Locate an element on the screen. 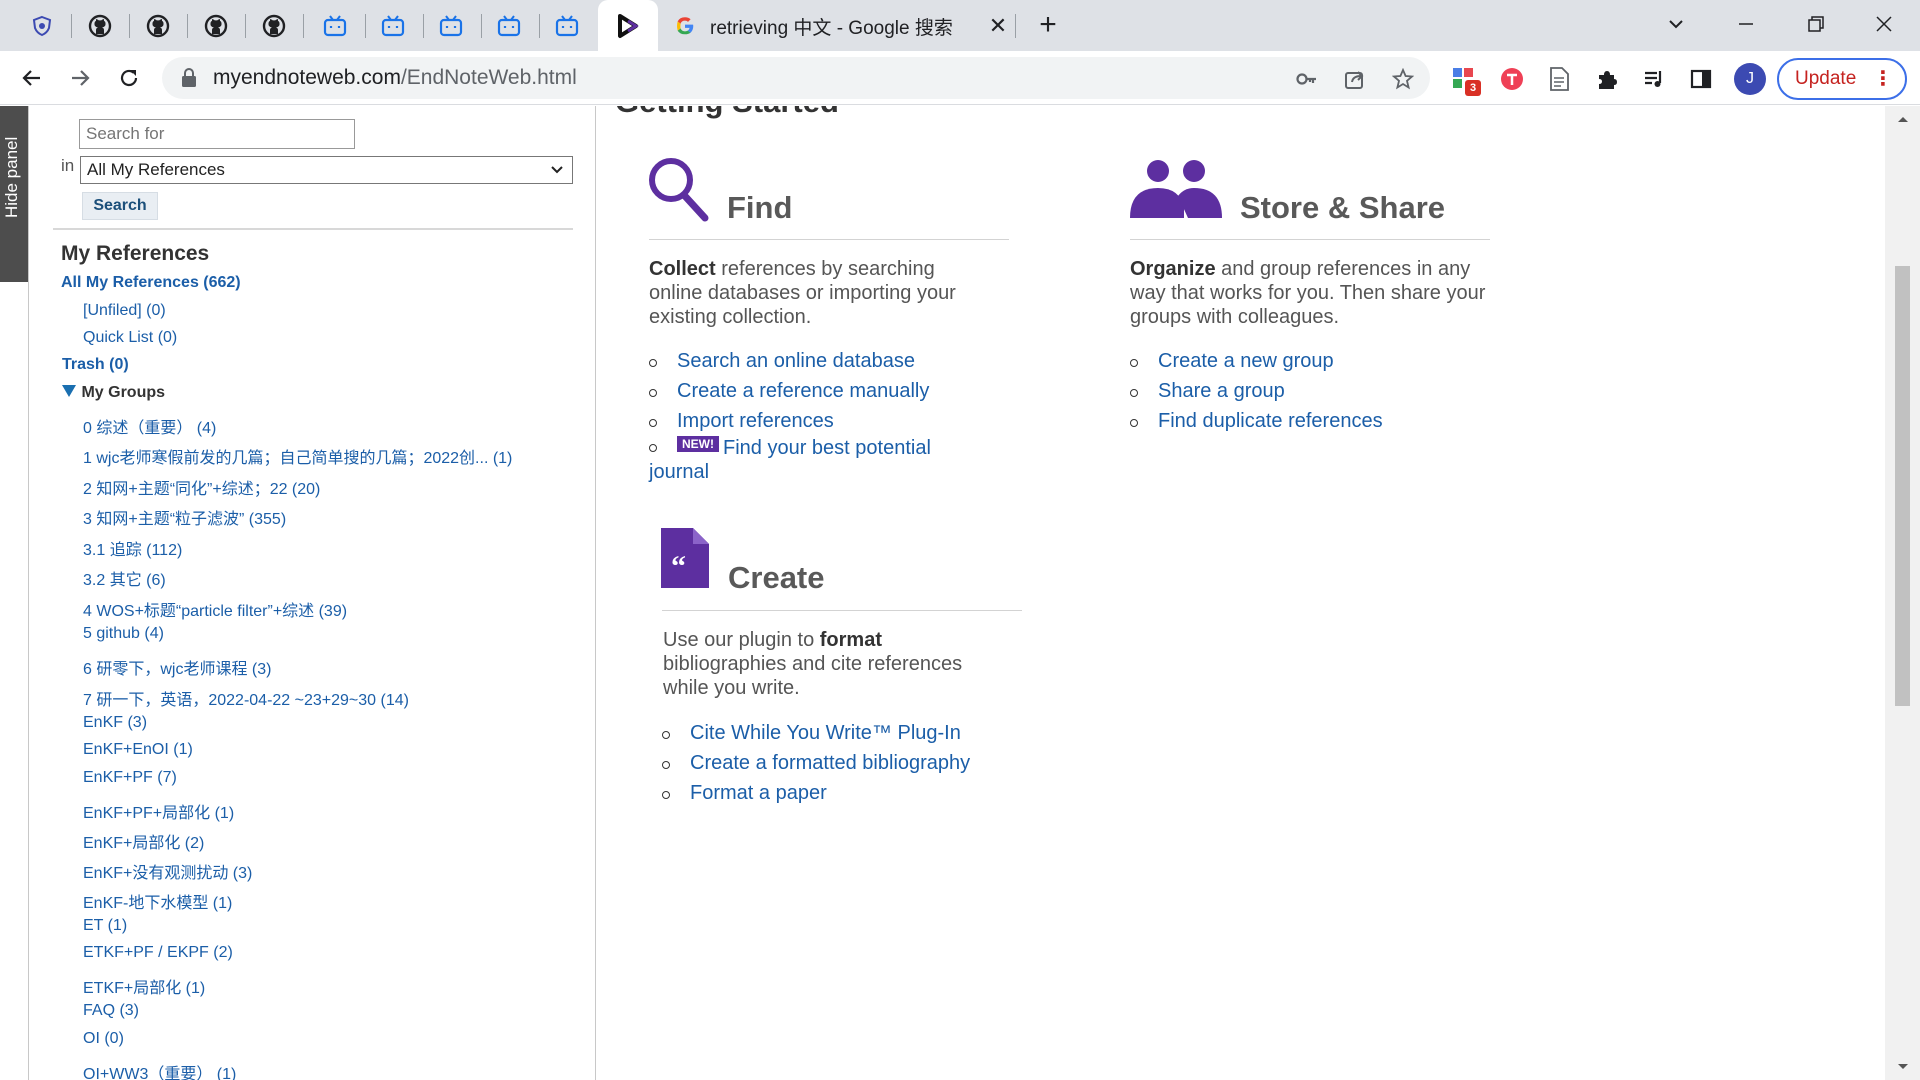  group-item: EnKF+PF+局部化 (1) is located at coordinates (158, 811).